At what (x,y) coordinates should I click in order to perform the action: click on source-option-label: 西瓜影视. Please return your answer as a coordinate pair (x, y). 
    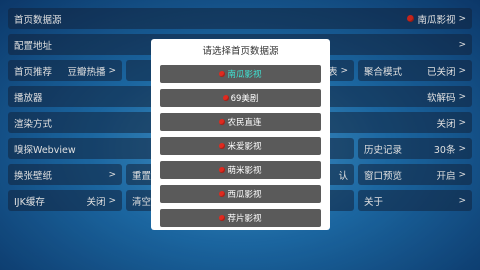
    Looking at the image, I should click on (244, 195).